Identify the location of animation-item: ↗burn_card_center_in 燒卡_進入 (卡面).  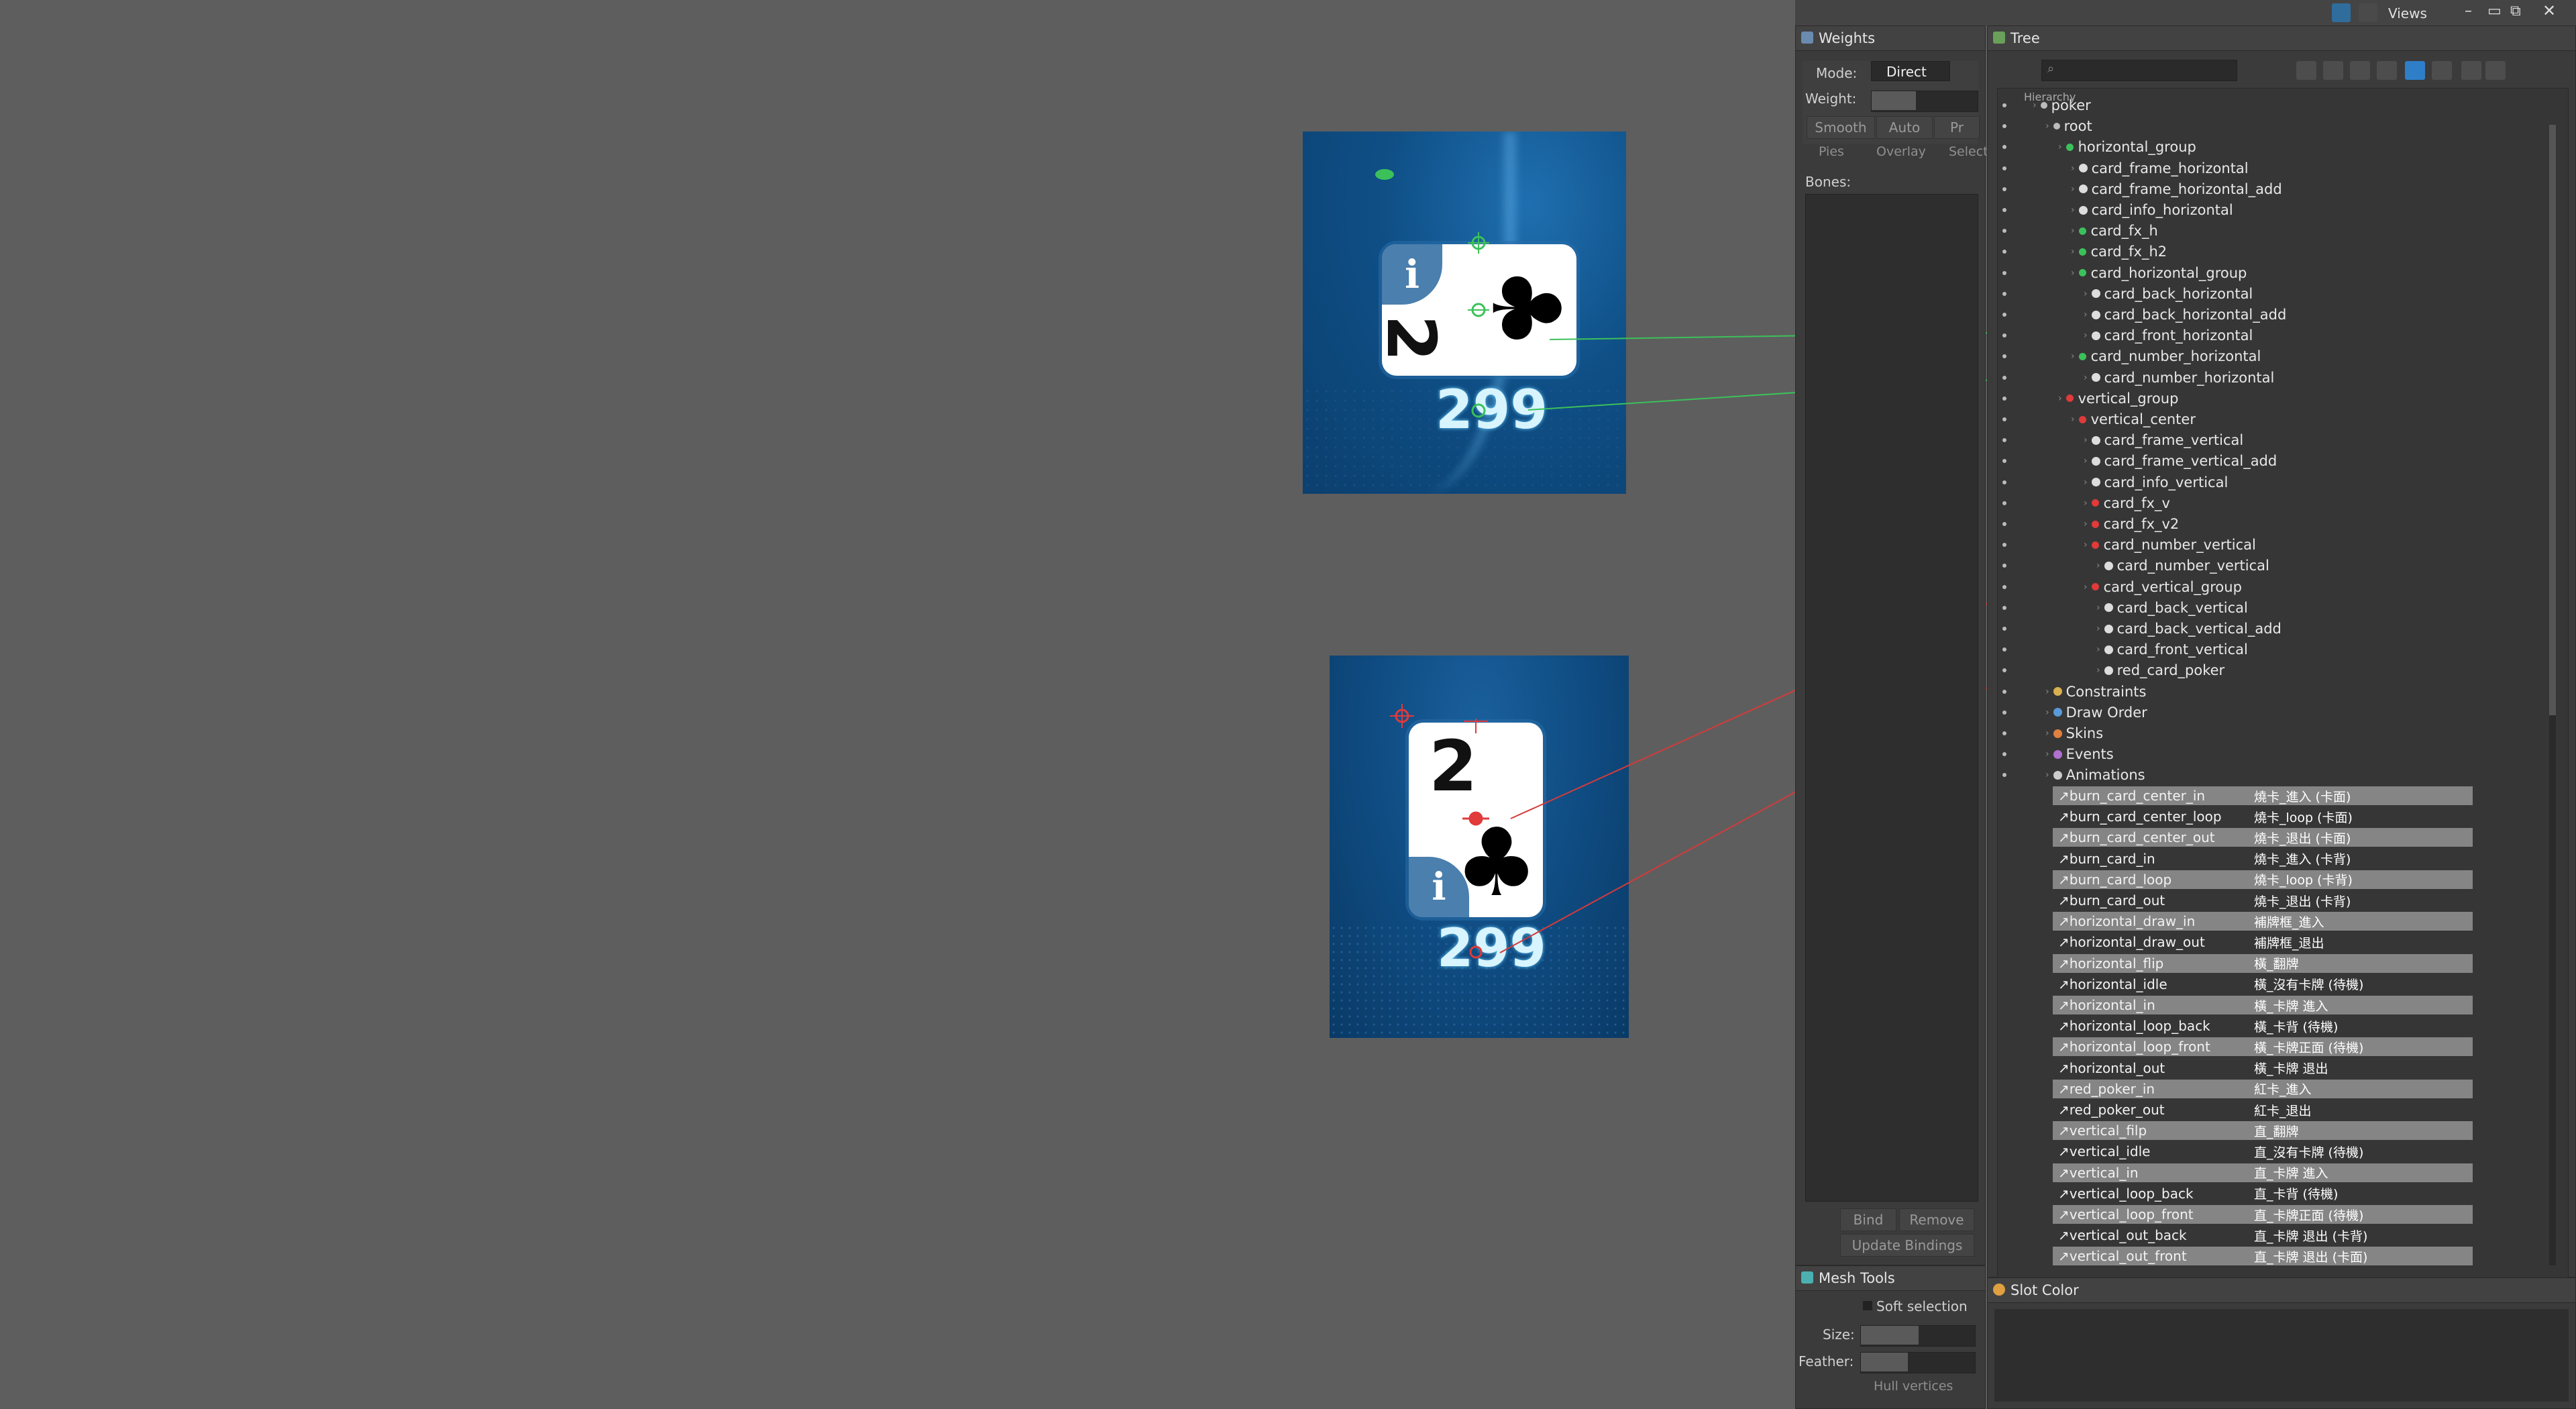
(2263, 795).